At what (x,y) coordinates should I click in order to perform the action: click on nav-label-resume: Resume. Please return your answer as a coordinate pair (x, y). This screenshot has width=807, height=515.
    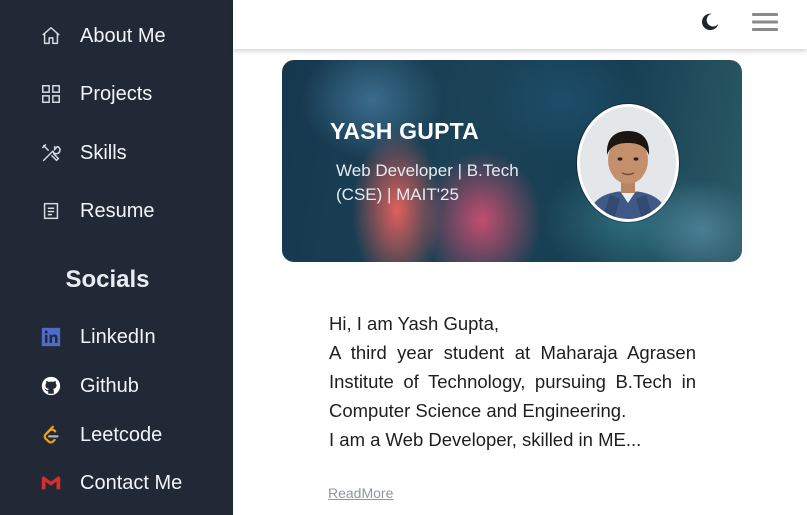
    Looking at the image, I should click on (117, 210).